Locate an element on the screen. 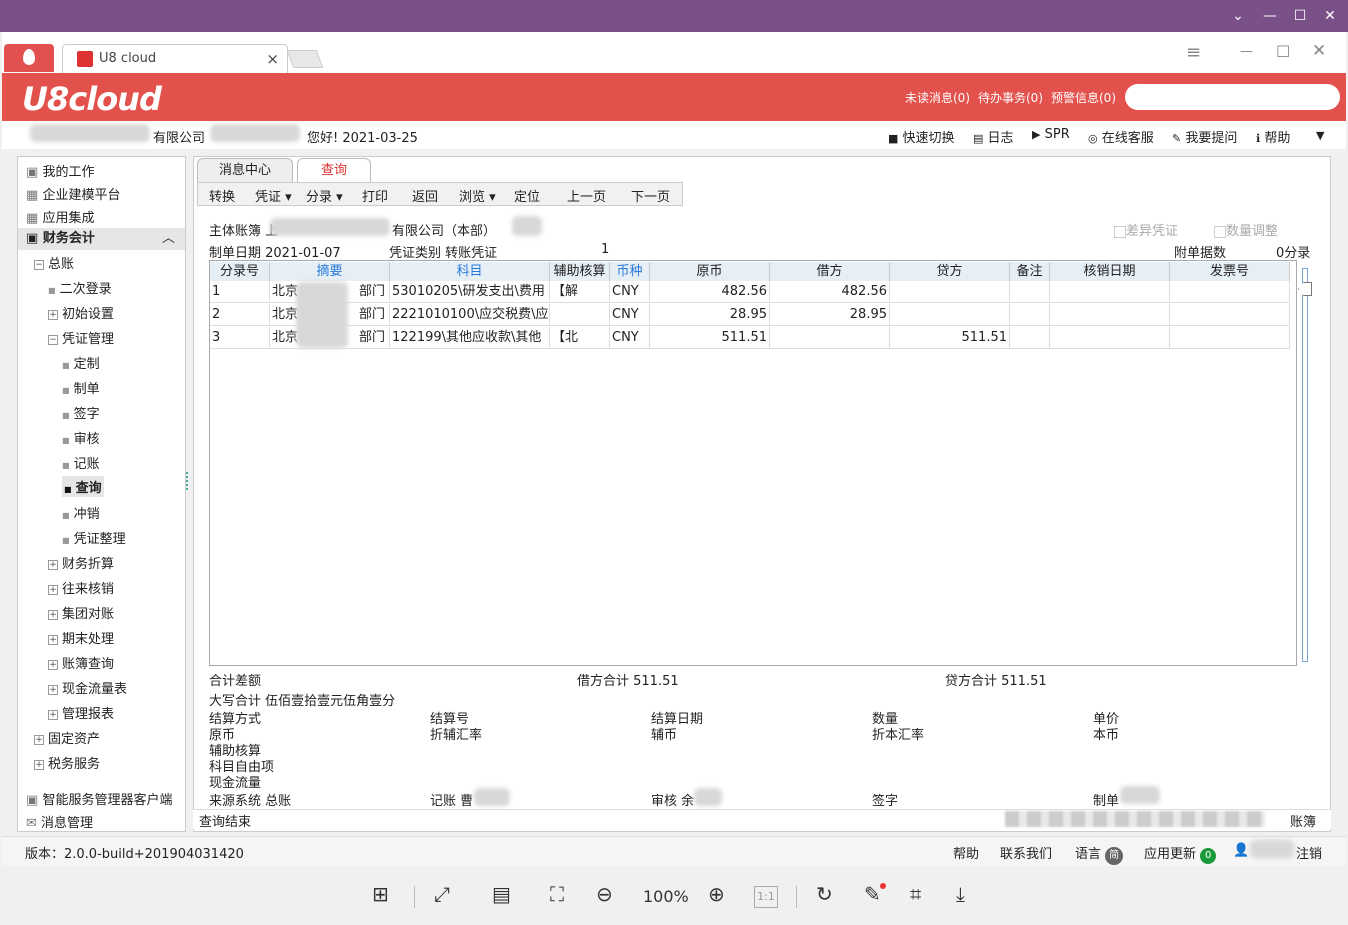  tree-node-initial-setup: + 初始设置 is located at coordinates (81, 312).